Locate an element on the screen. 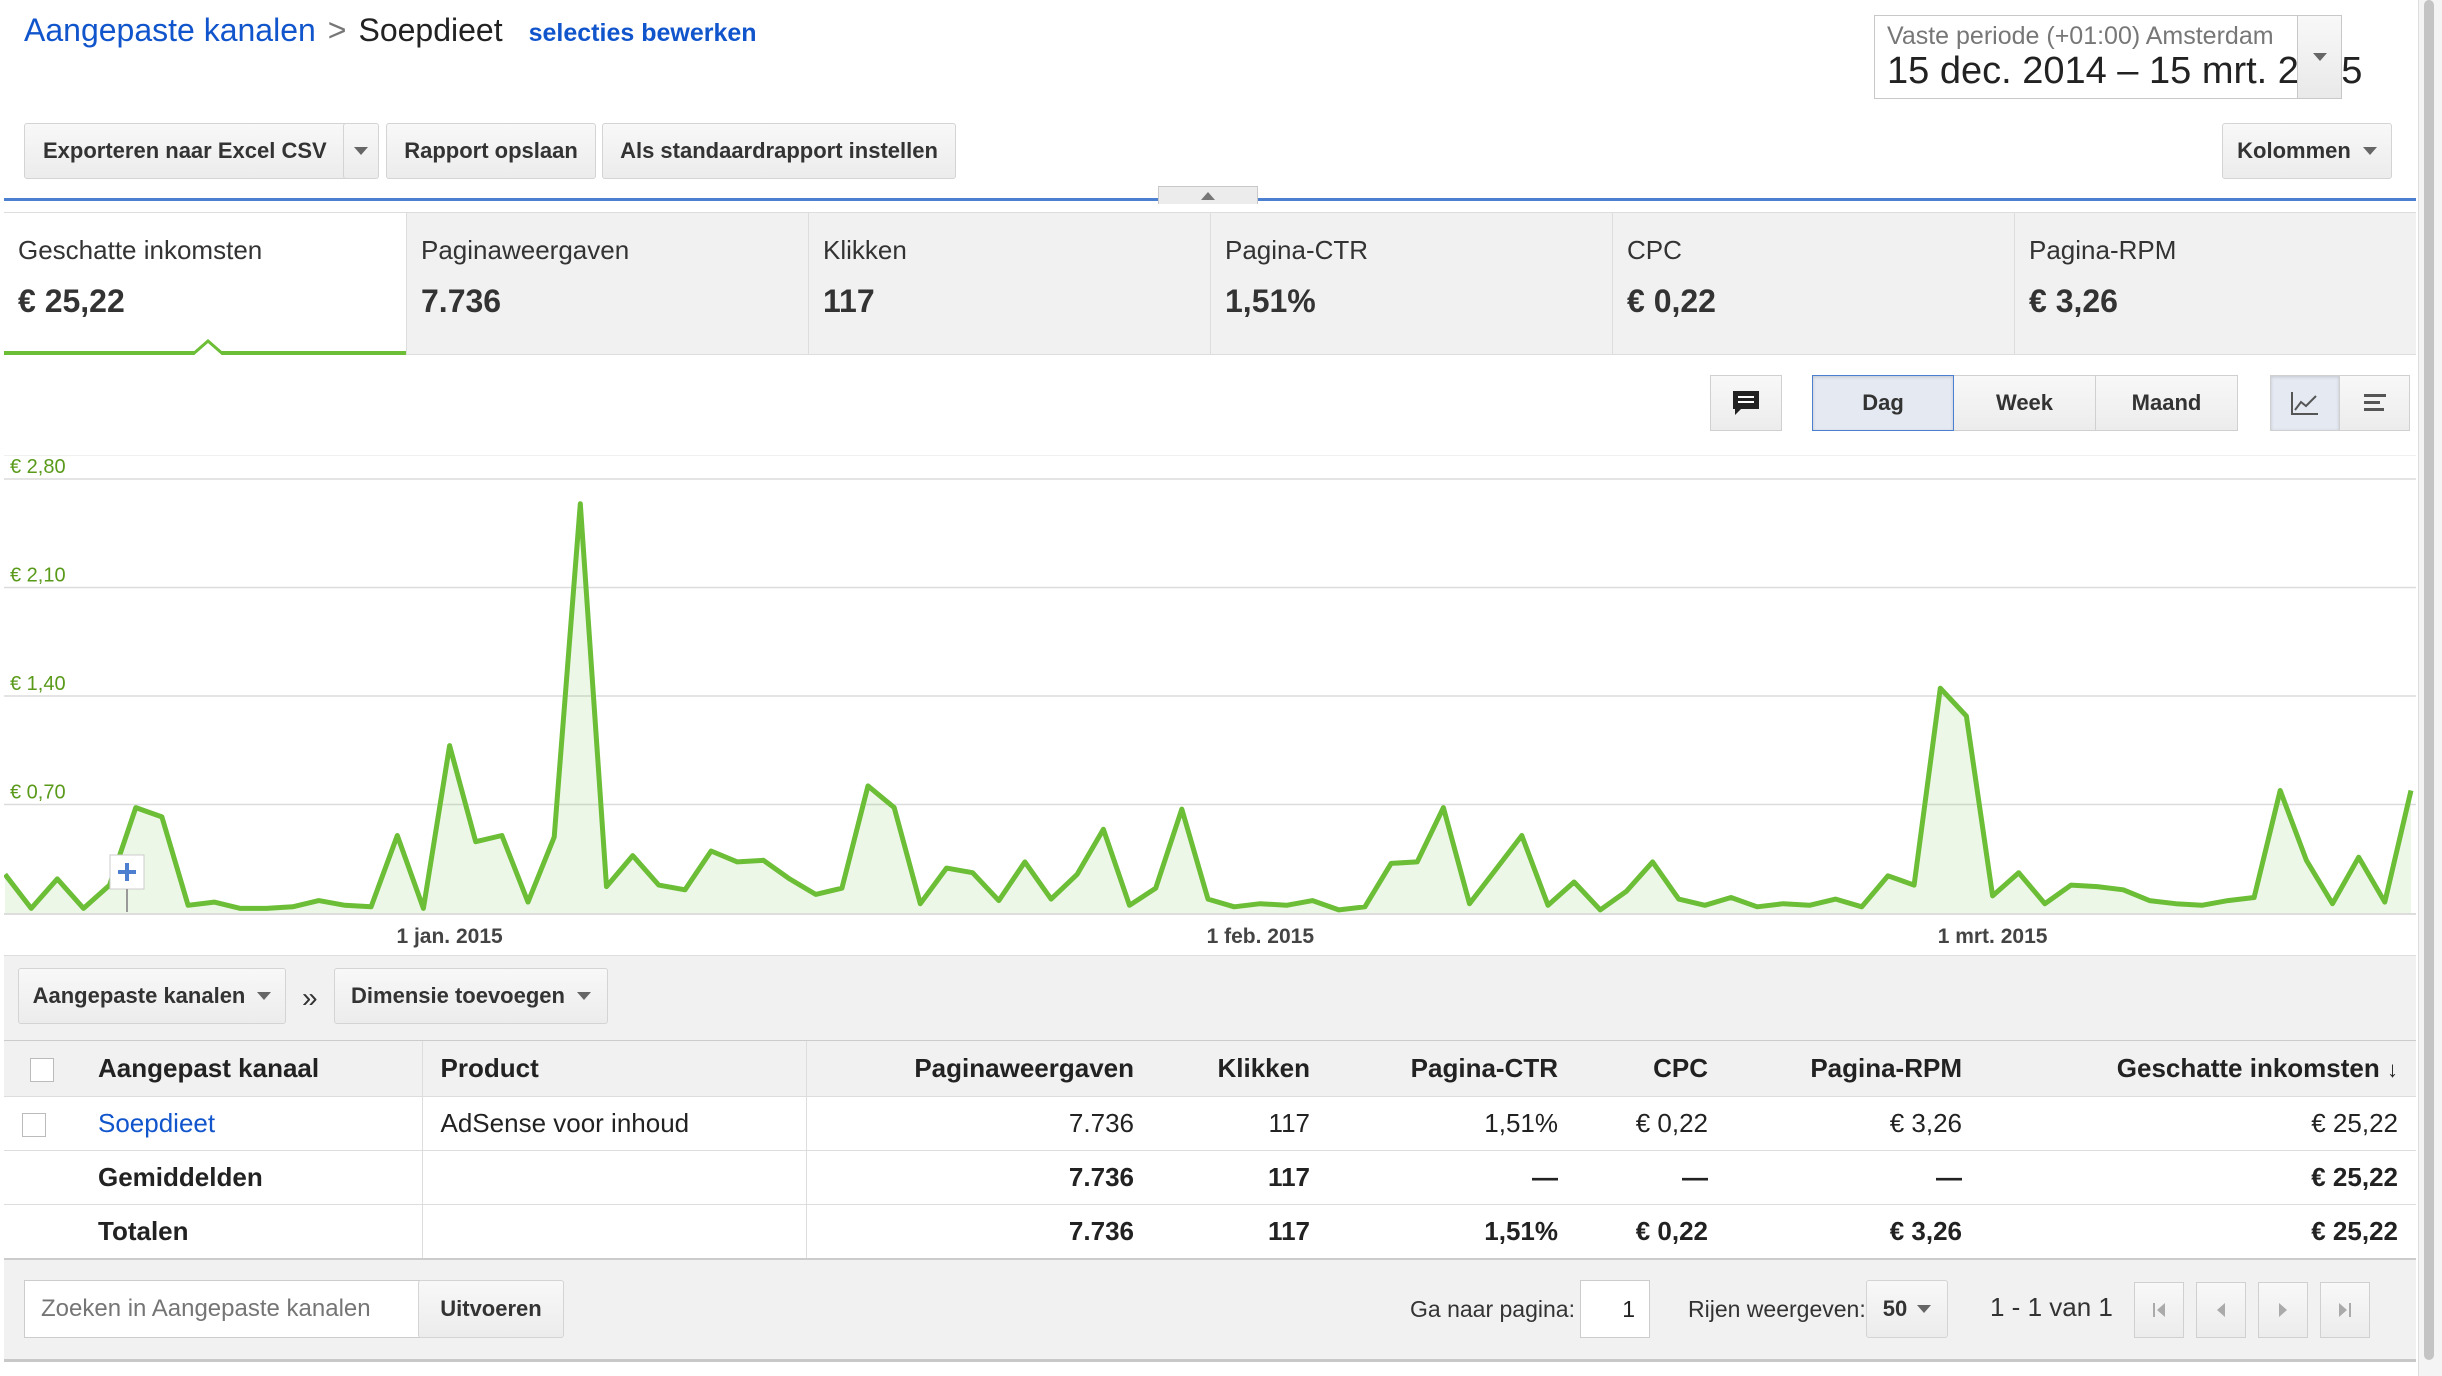 The width and height of the screenshot is (2442, 1376). columns-button: Kolommen is located at coordinates (2307, 151).